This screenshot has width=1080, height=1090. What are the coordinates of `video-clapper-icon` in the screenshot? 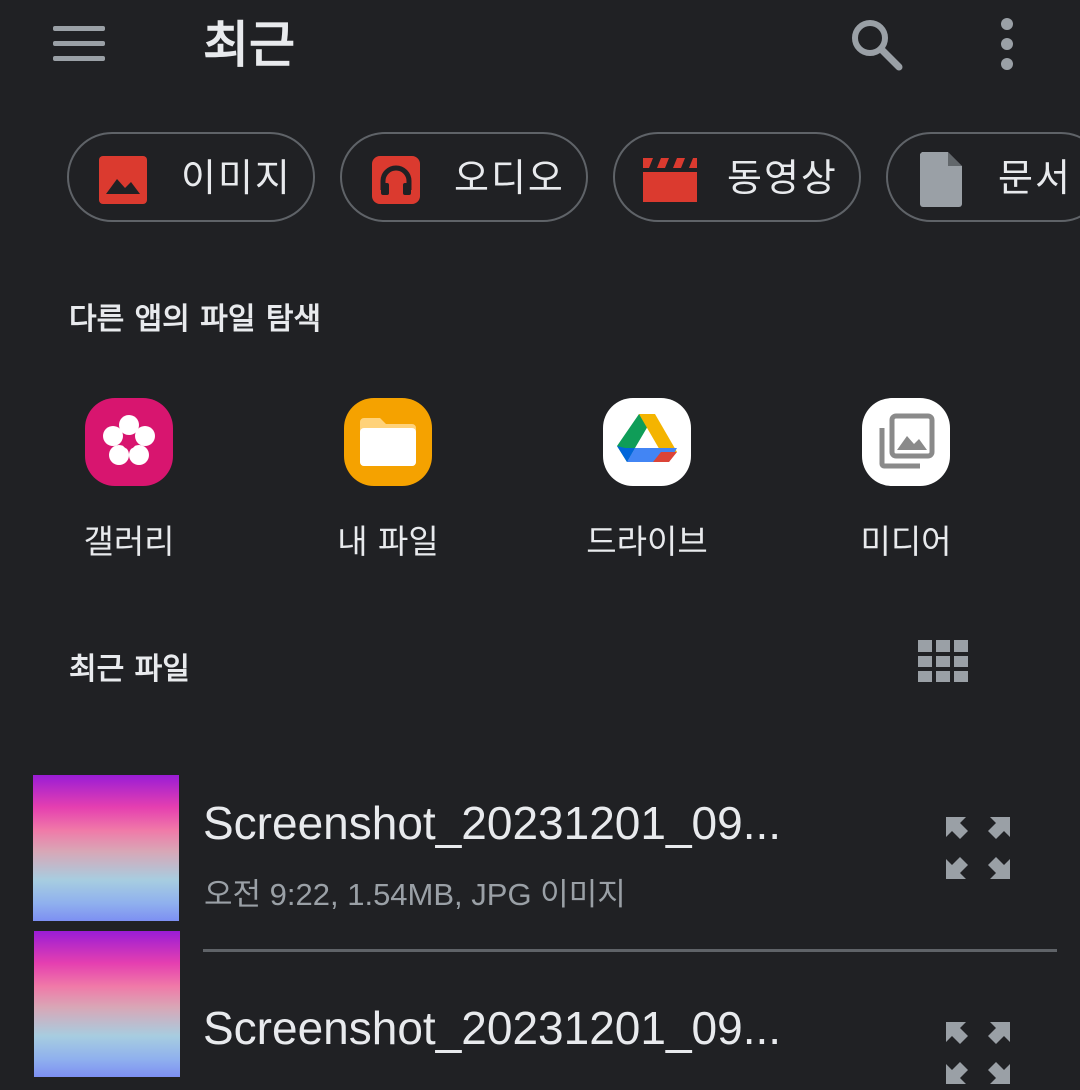 It's located at (670, 180).